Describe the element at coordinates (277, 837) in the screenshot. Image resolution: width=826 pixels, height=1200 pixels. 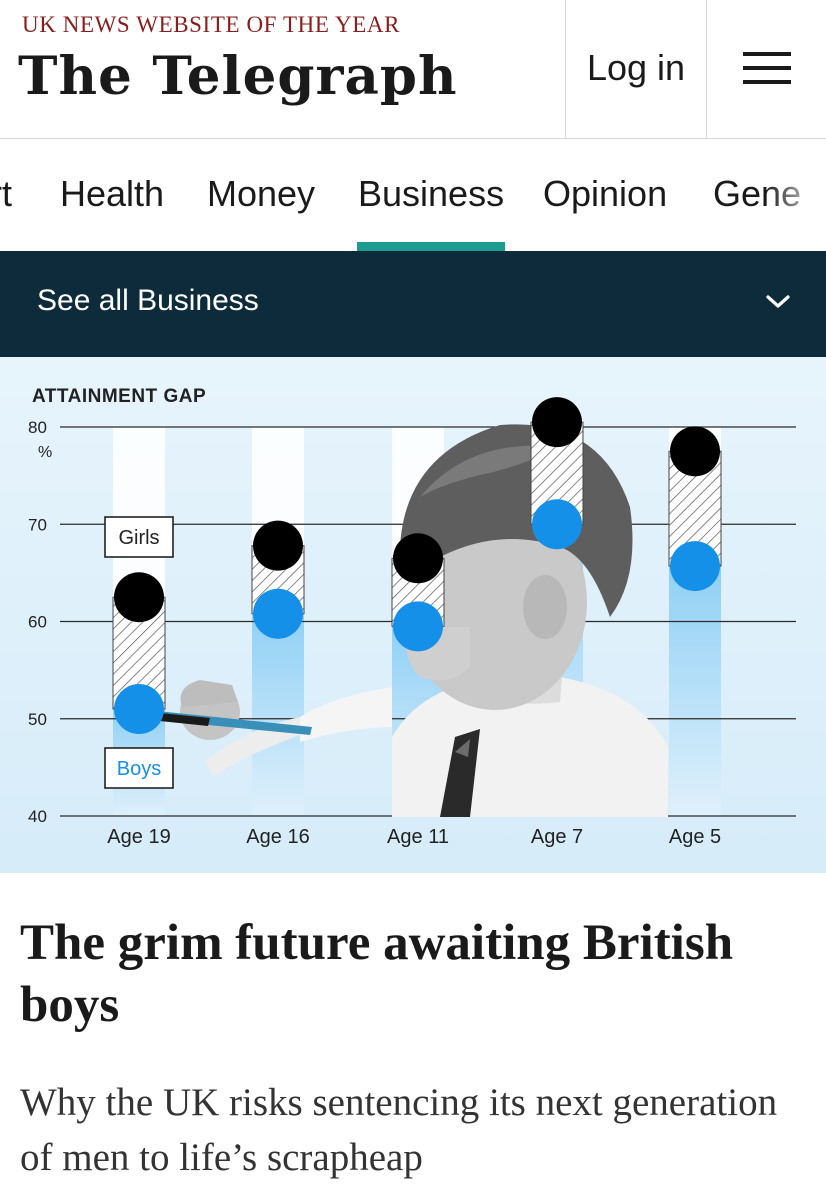
I see `x-tick-label: Age 16` at that location.